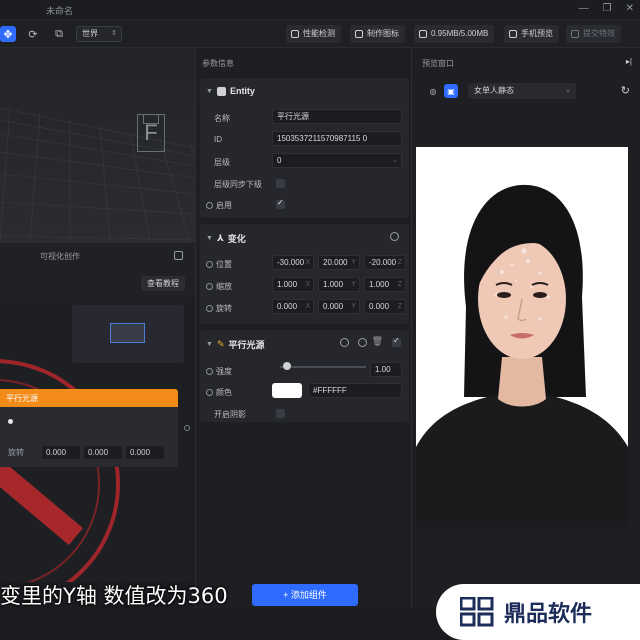 Image resolution: width=640 pixels, height=640 pixels. I want to click on scale-y: 1.000 Y, so click(339, 284).